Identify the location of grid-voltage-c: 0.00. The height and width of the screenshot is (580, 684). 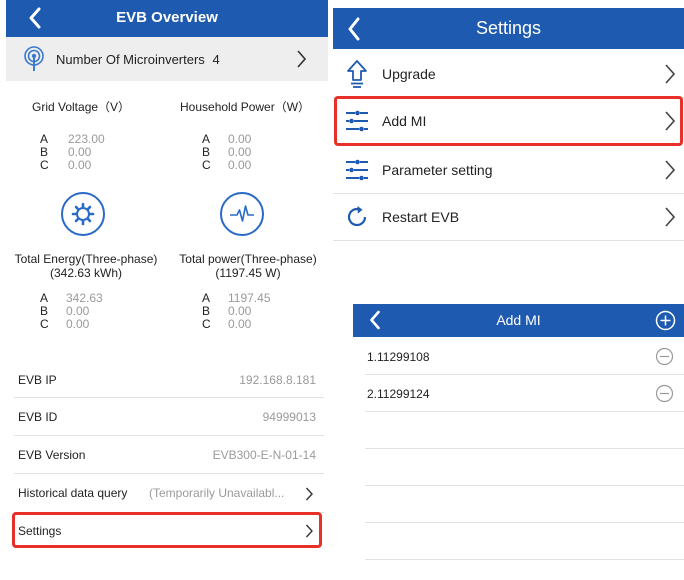
(80, 165).